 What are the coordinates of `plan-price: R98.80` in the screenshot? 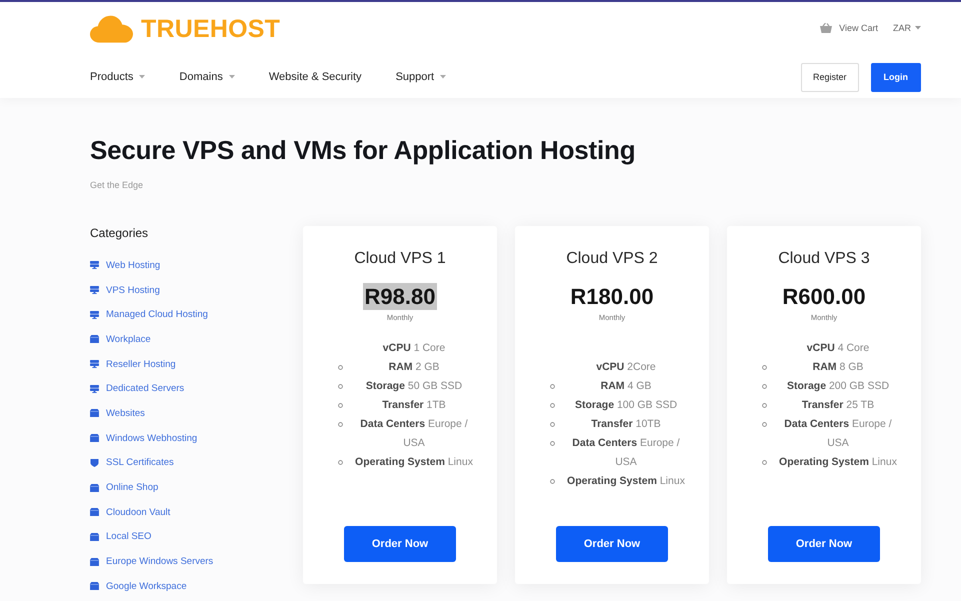 It's located at (400, 296).